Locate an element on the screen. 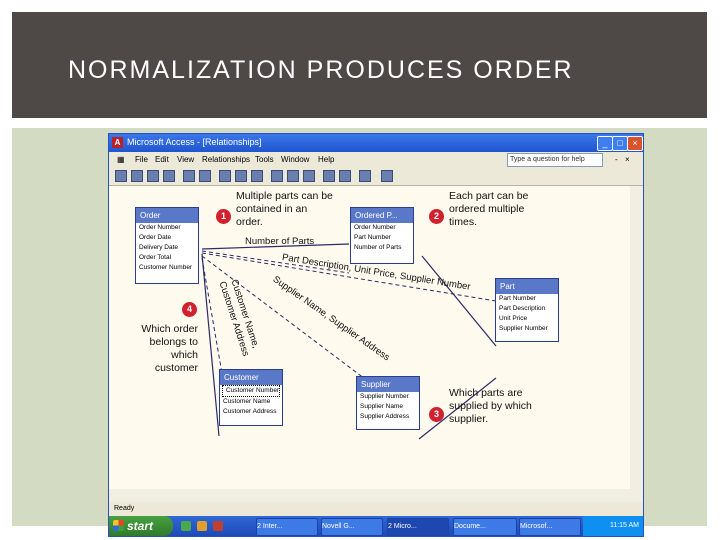 This screenshot has height=540, width=720. spelling-icon is located at coordinates (205, 176).